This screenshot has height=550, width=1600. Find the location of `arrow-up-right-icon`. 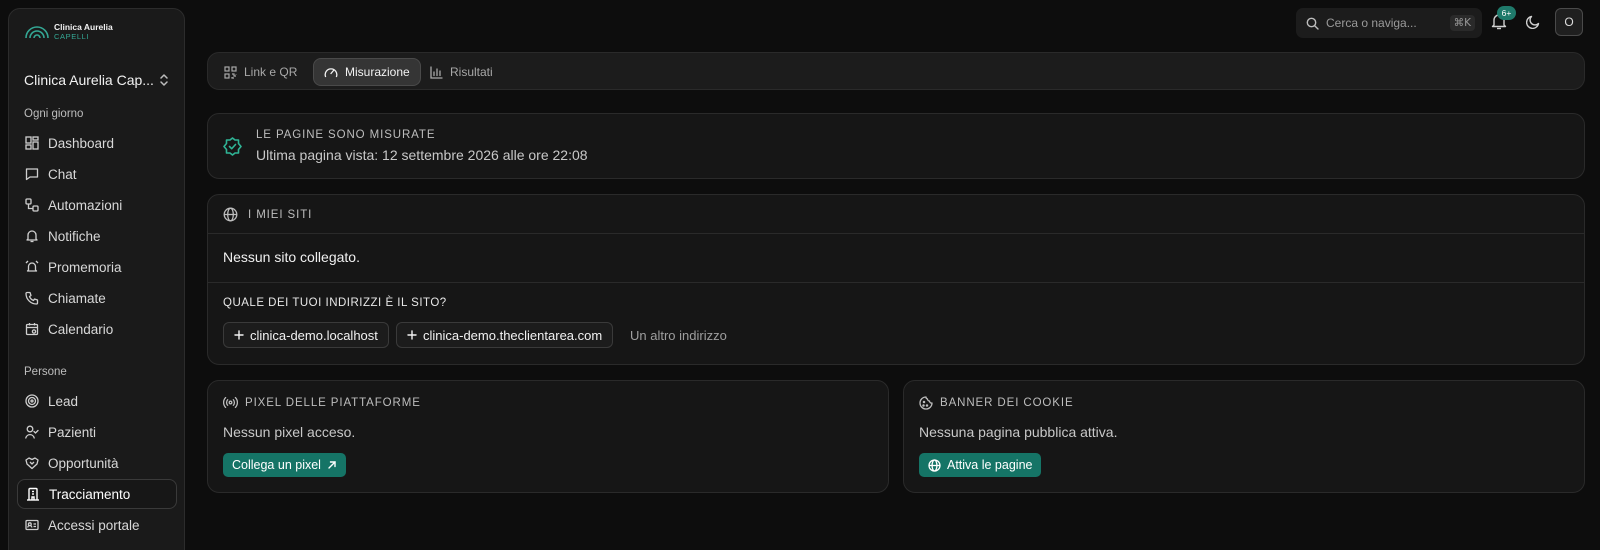

arrow-up-right-icon is located at coordinates (332, 465).